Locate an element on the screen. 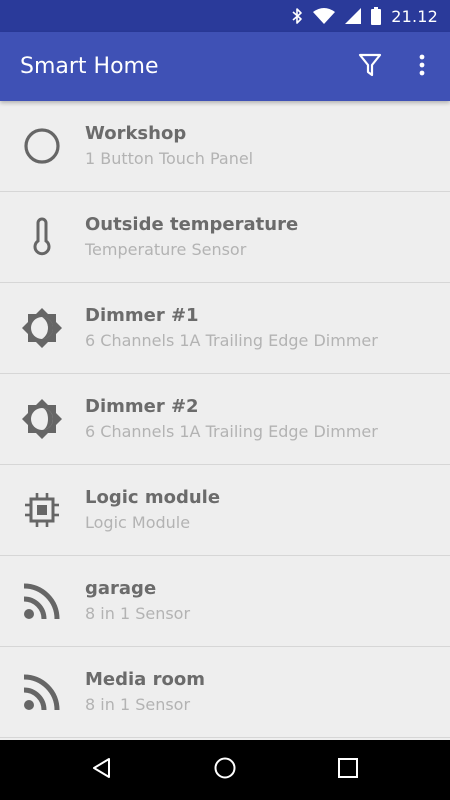 The width and height of the screenshot is (450, 800). home-icon is located at coordinates (225, 770).